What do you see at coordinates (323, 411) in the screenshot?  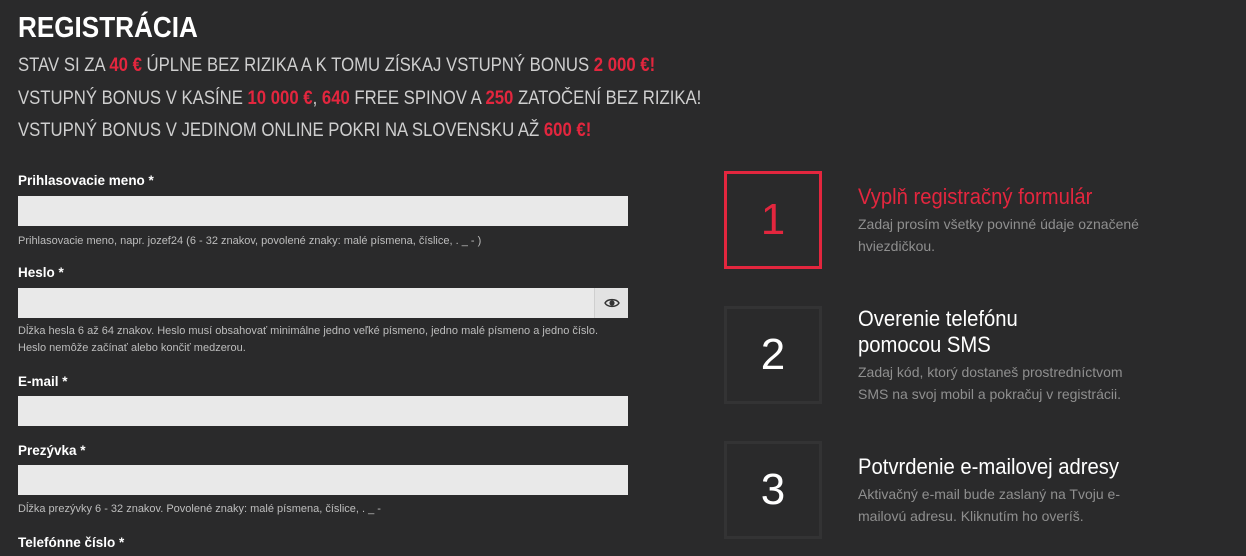 I see `email-input` at bounding box center [323, 411].